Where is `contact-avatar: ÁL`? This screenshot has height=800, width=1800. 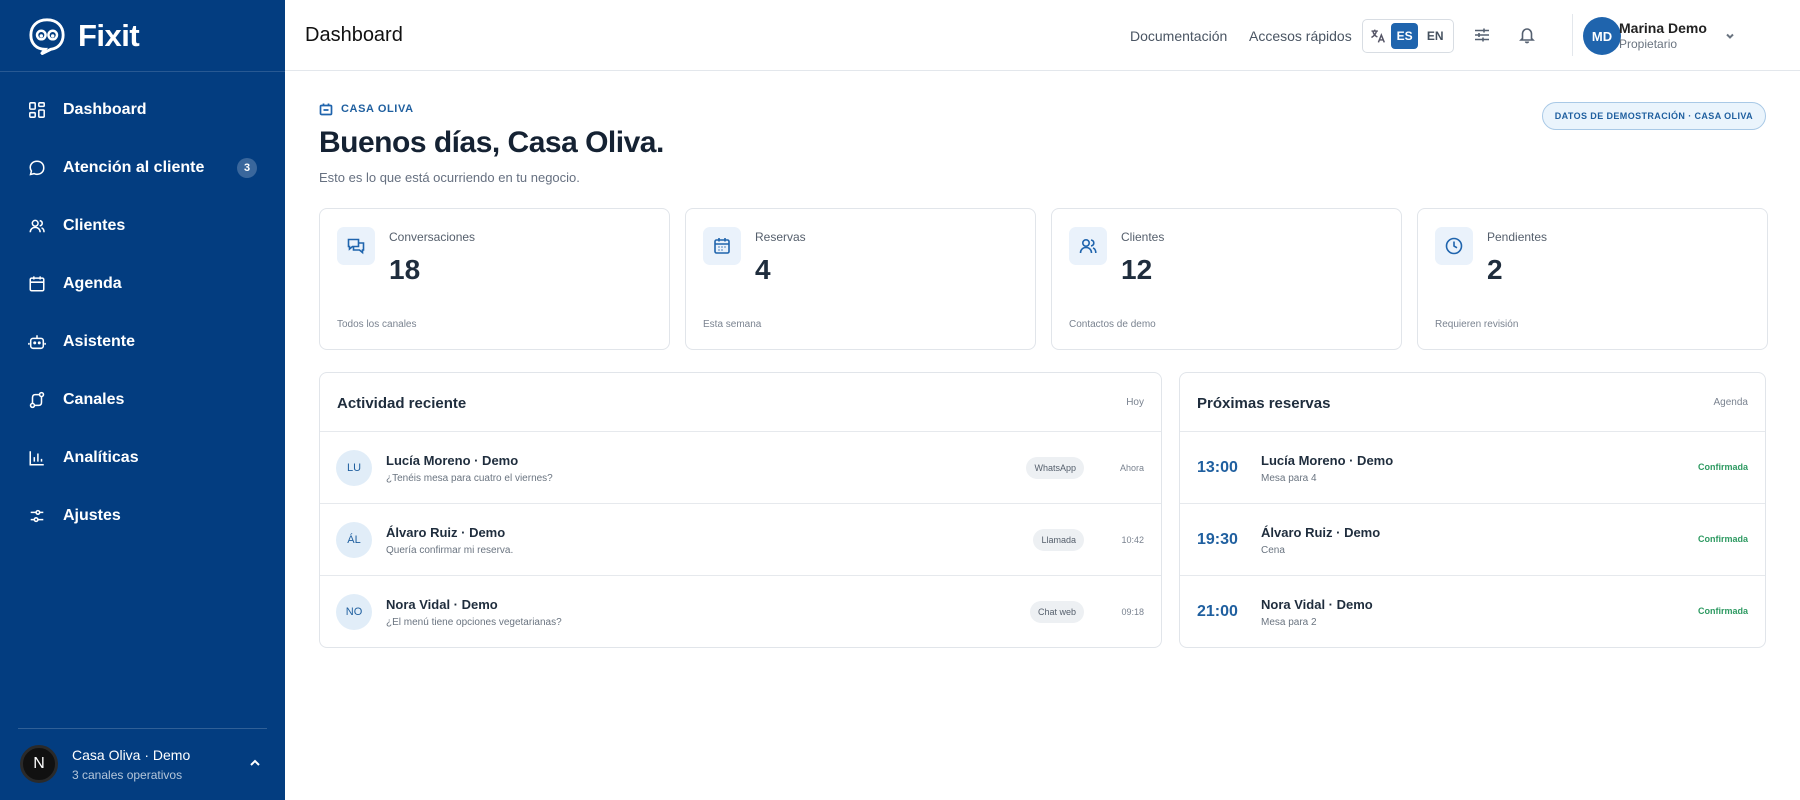 contact-avatar: ÁL is located at coordinates (354, 540).